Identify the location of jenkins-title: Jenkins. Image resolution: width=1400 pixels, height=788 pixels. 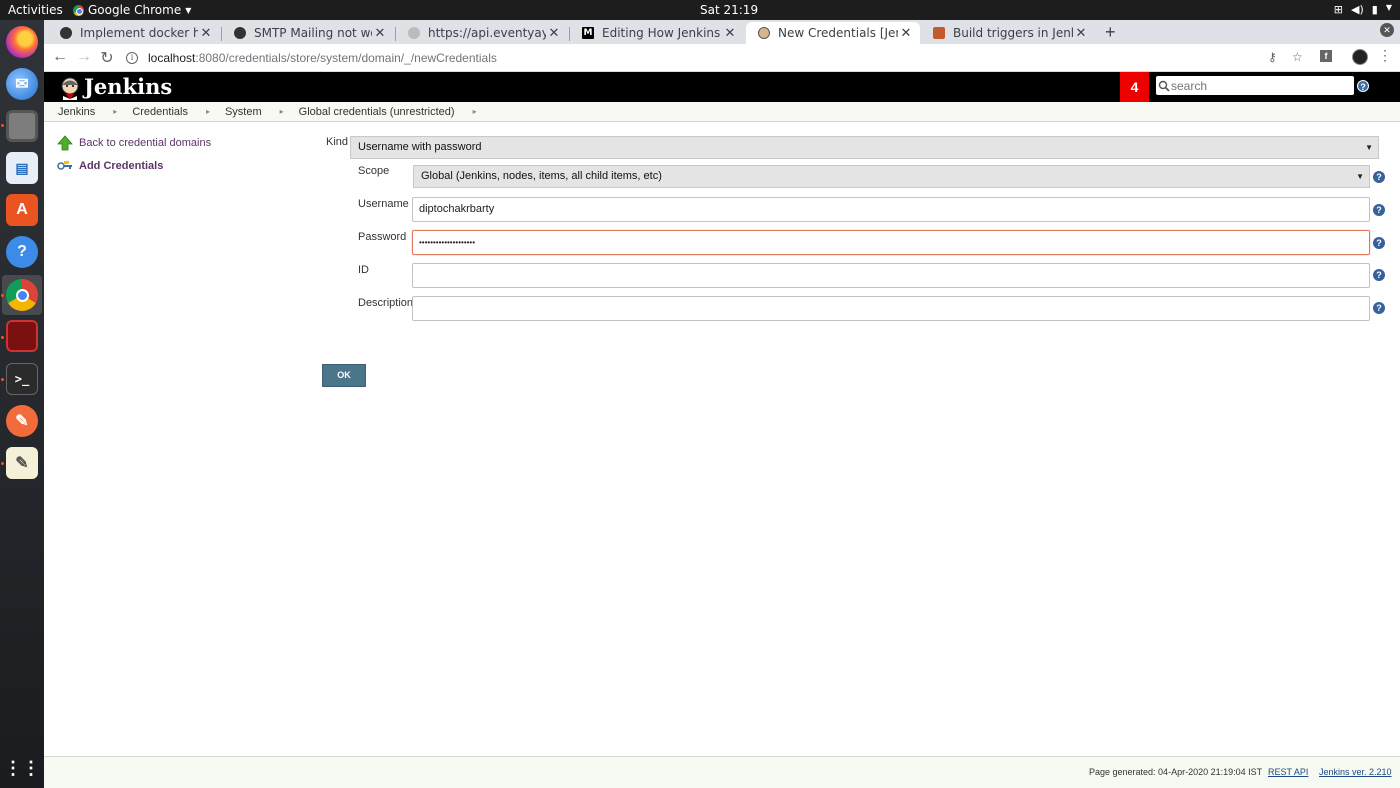
(128, 86).